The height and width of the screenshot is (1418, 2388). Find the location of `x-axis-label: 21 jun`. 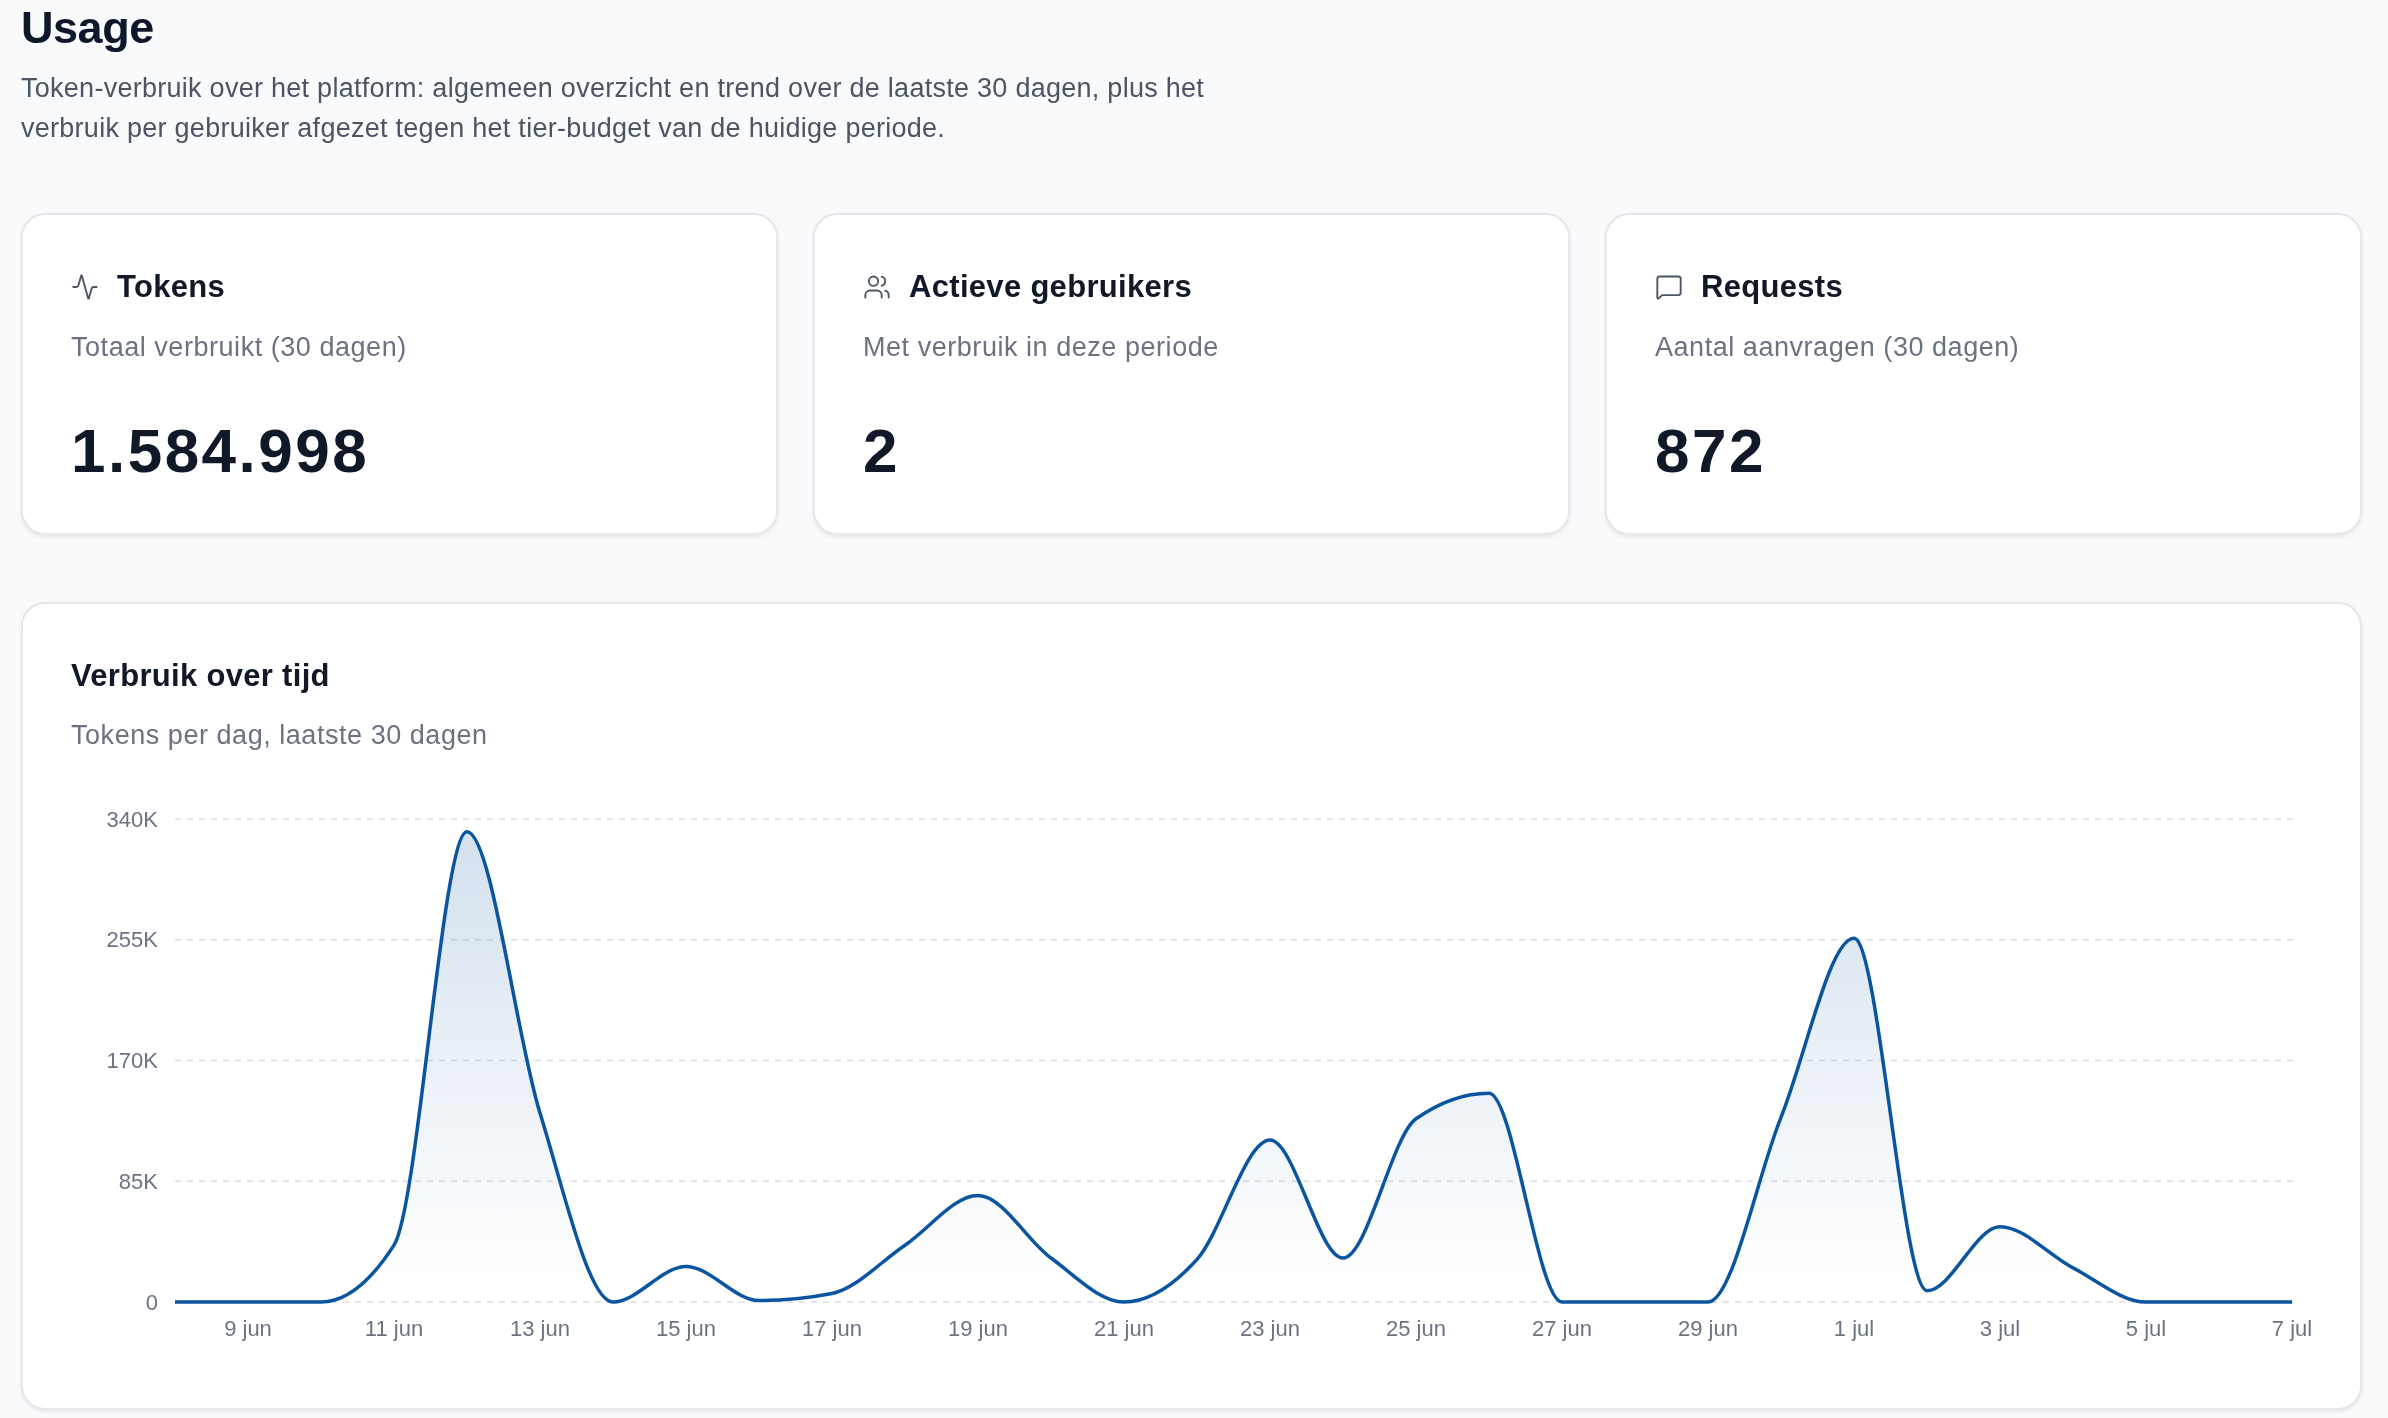

x-axis-label: 21 jun is located at coordinates (1124, 1328).